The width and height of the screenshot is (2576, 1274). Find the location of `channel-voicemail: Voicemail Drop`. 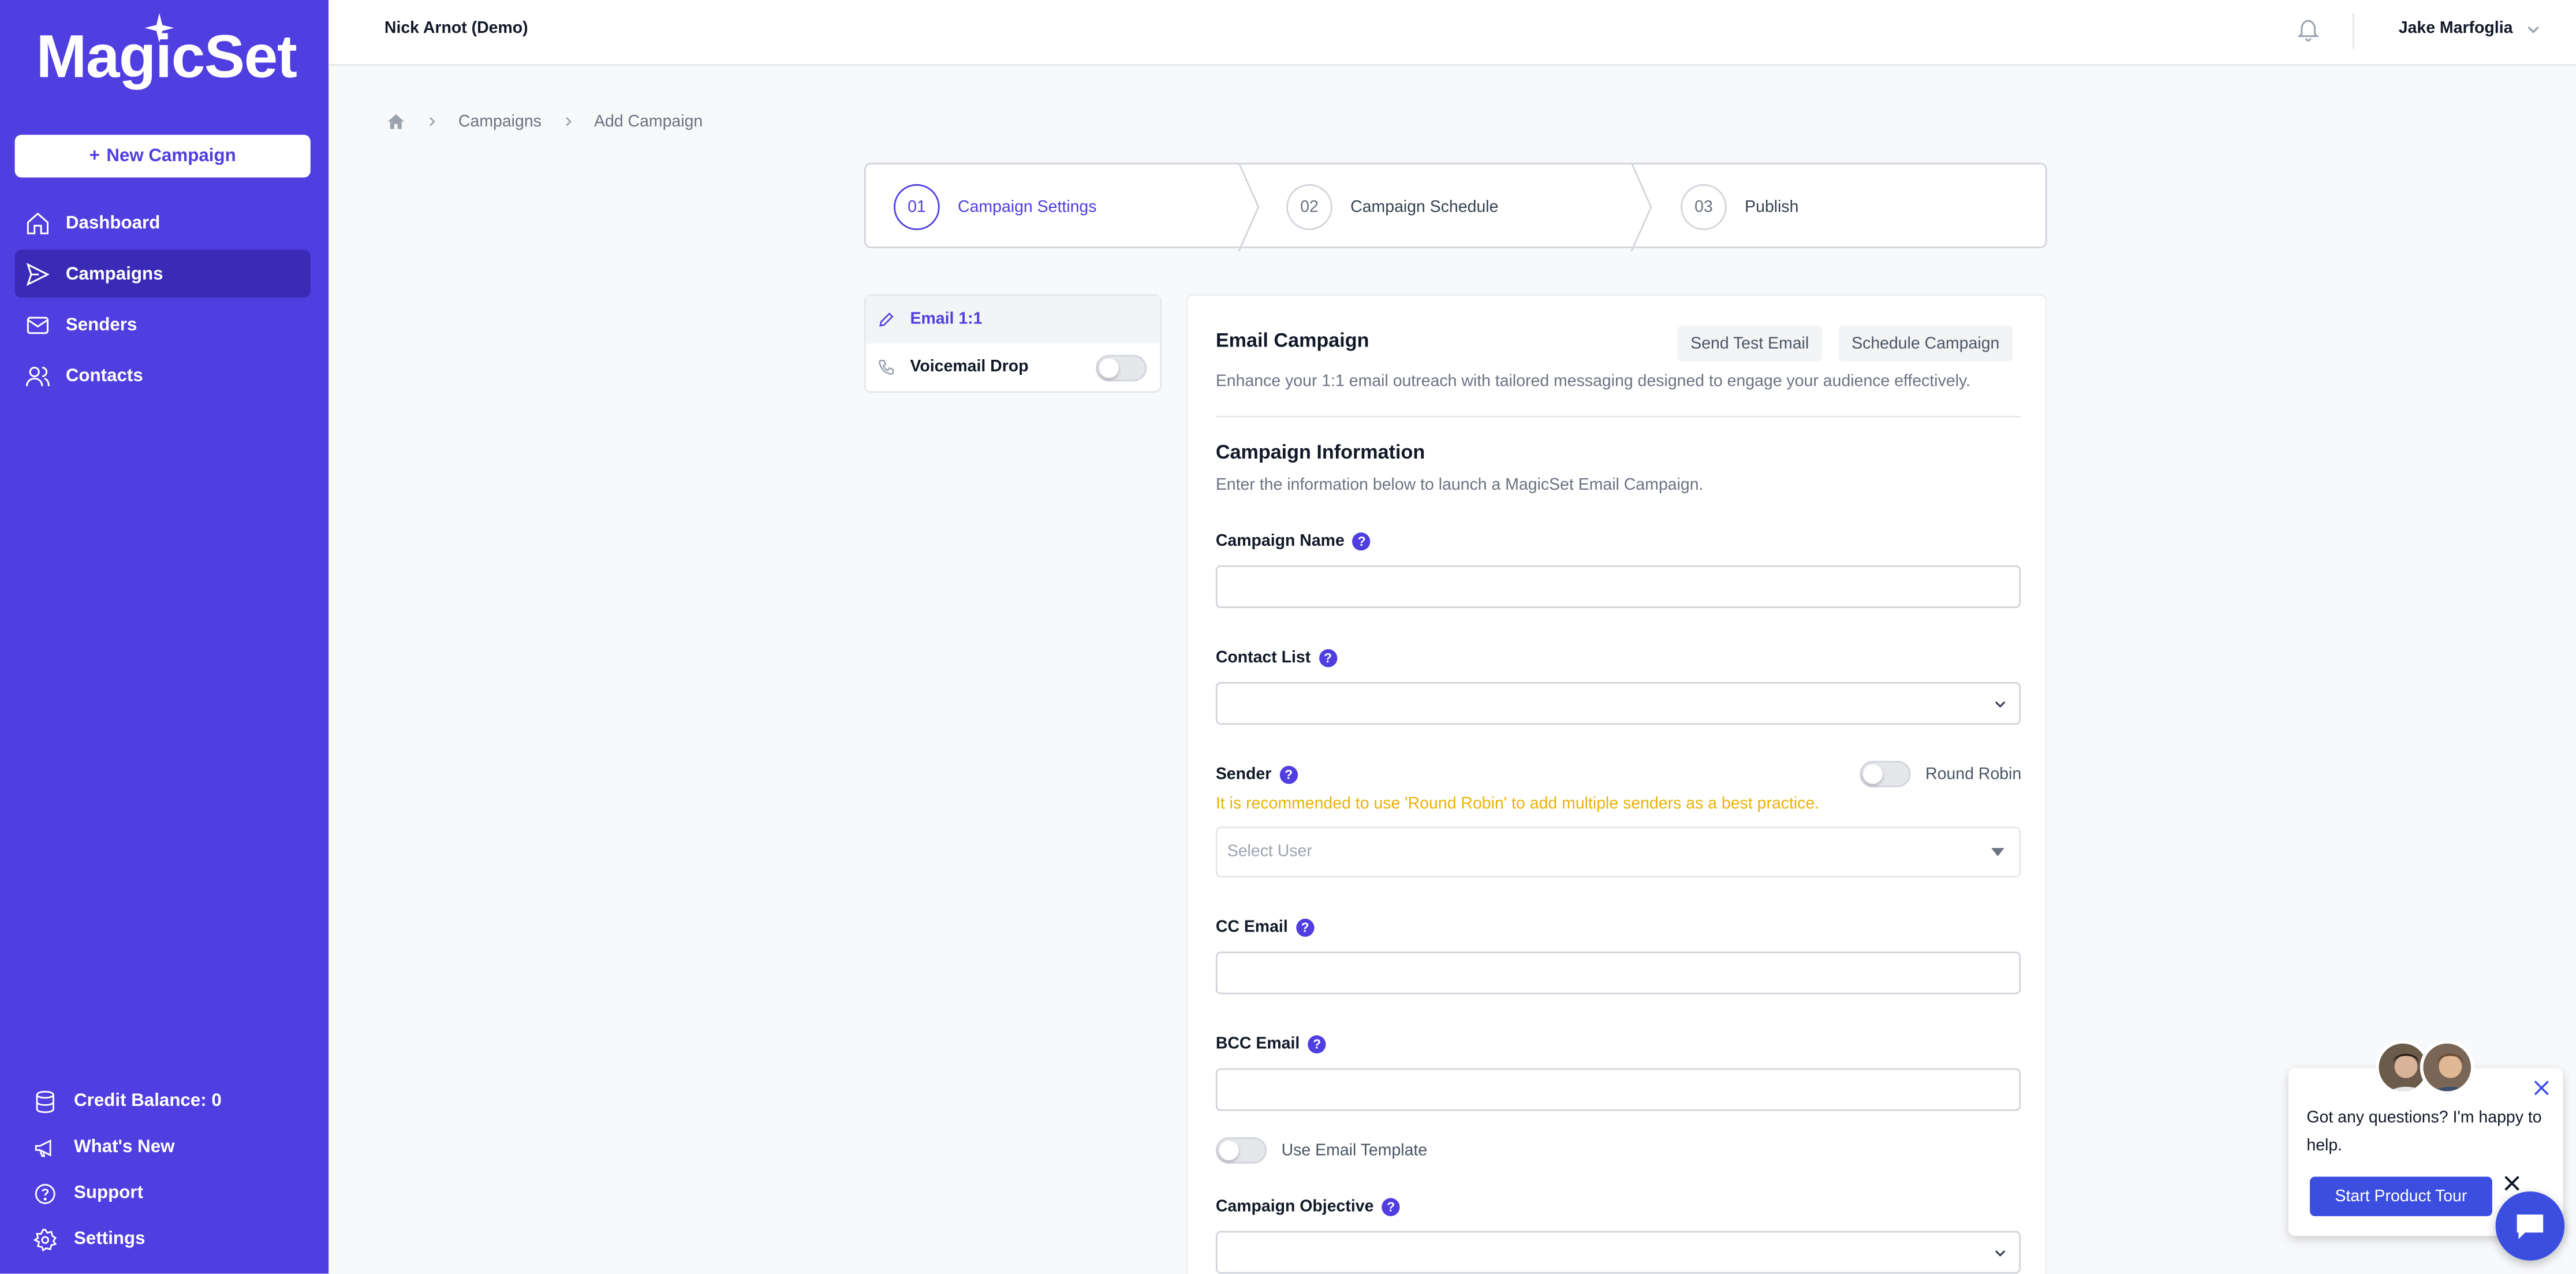

channel-voicemail: Voicemail Drop is located at coordinates (1013, 368).